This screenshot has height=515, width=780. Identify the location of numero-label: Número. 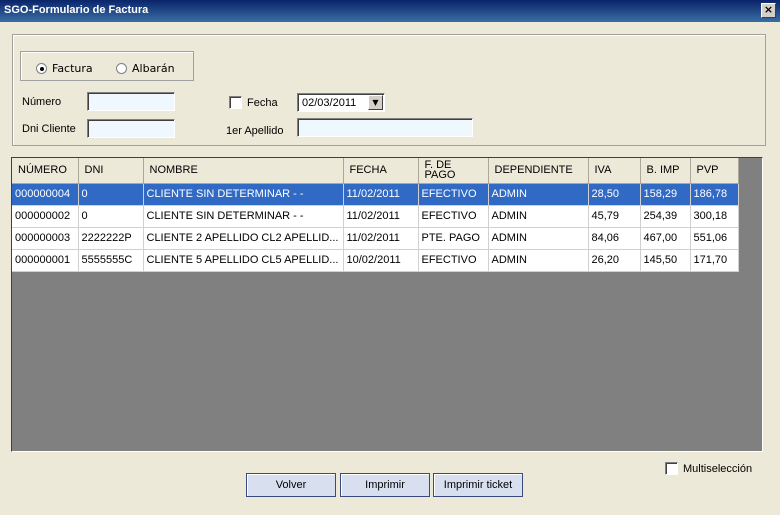
(42, 102).